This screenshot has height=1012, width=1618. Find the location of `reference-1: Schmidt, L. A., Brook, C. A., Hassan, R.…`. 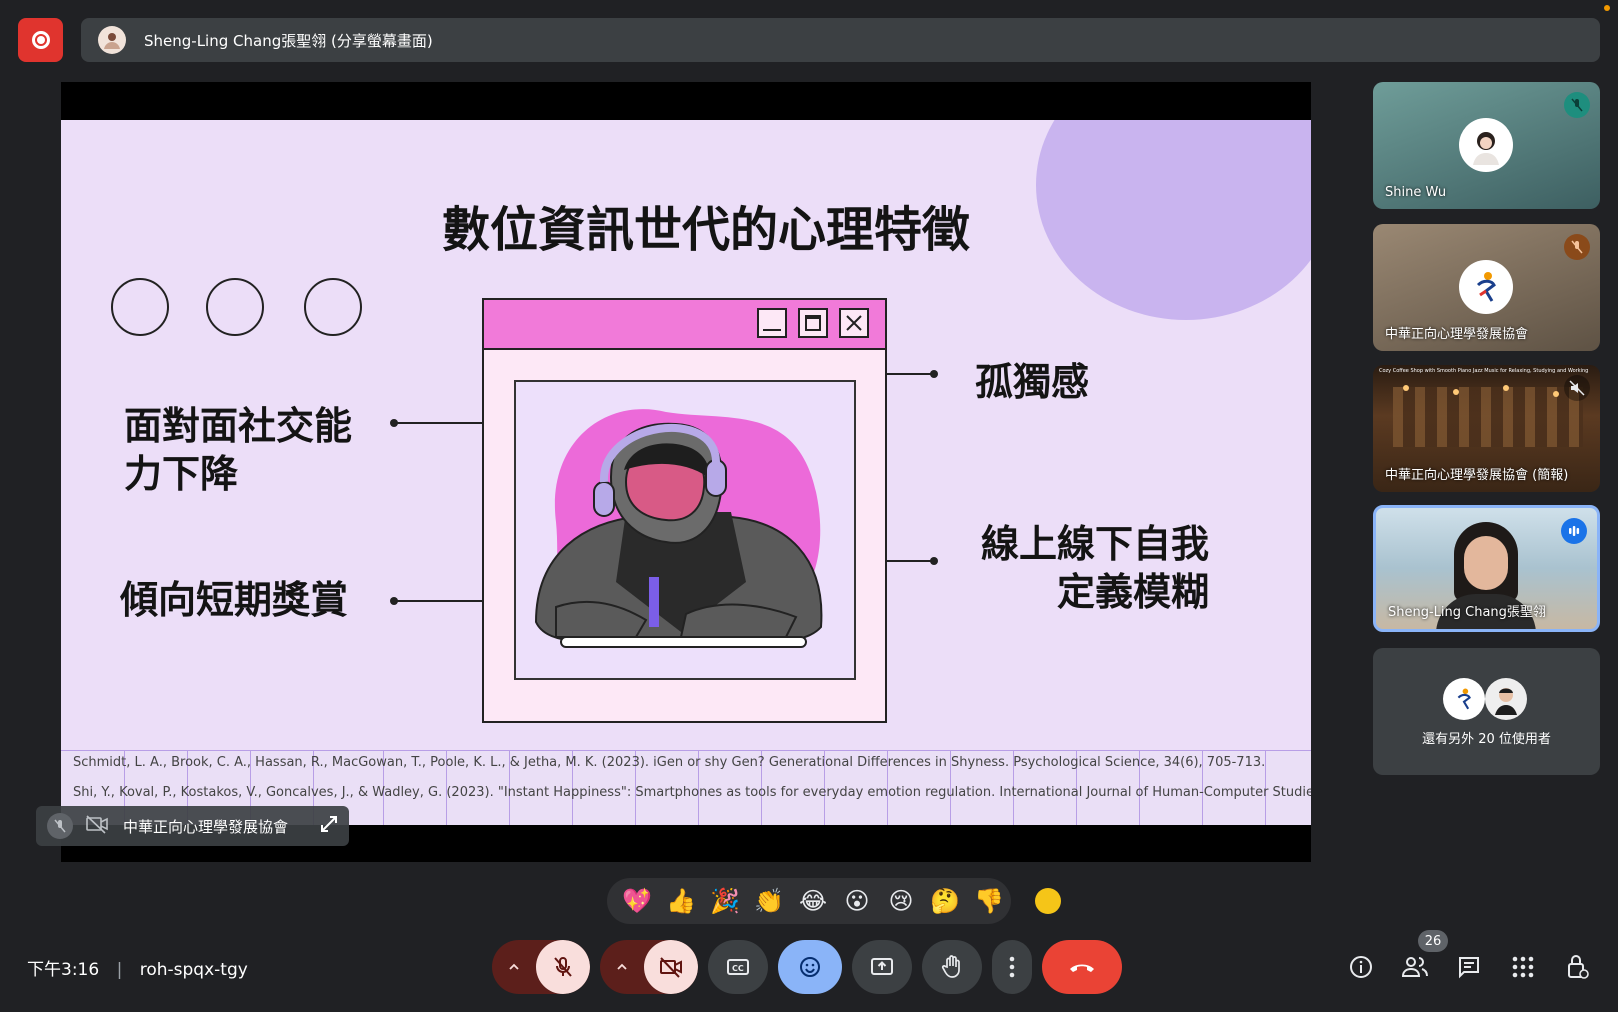

reference-1: Schmidt, L. A., Brook, C. A., Hassan, R.… is located at coordinates (669, 762).